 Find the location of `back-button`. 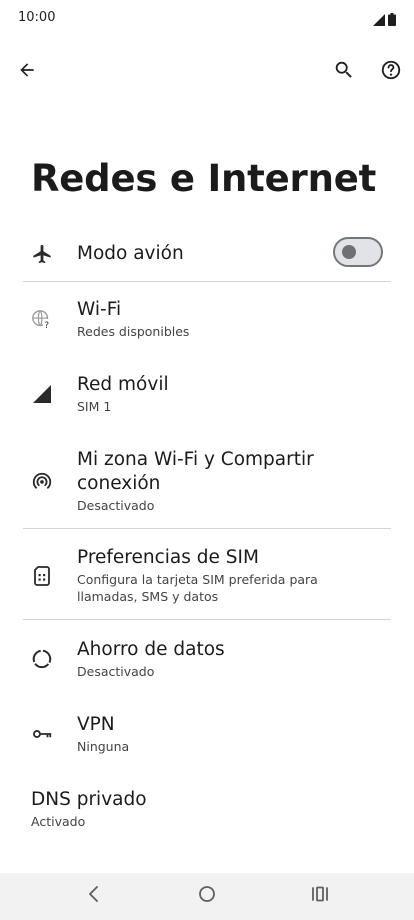

back-button is located at coordinates (27, 72).